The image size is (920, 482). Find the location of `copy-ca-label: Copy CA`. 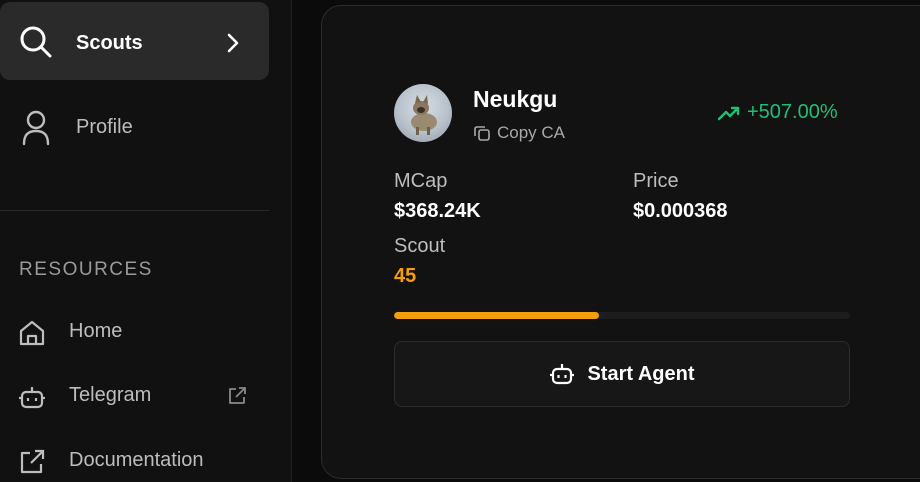

copy-ca-label: Copy CA is located at coordinates (531, 132).